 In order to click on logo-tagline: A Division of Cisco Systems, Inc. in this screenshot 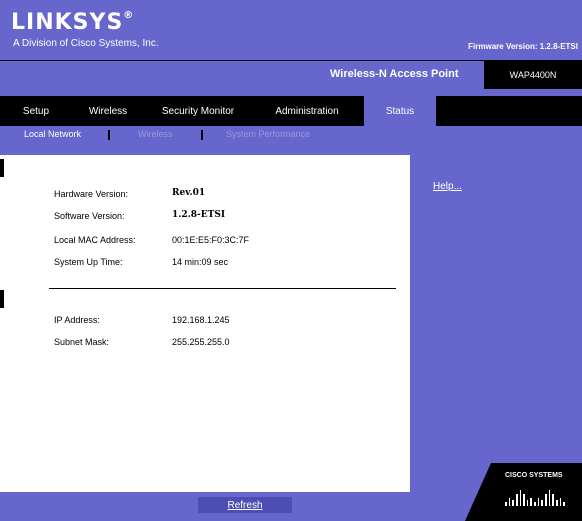, I will do `click(86, 43)`.